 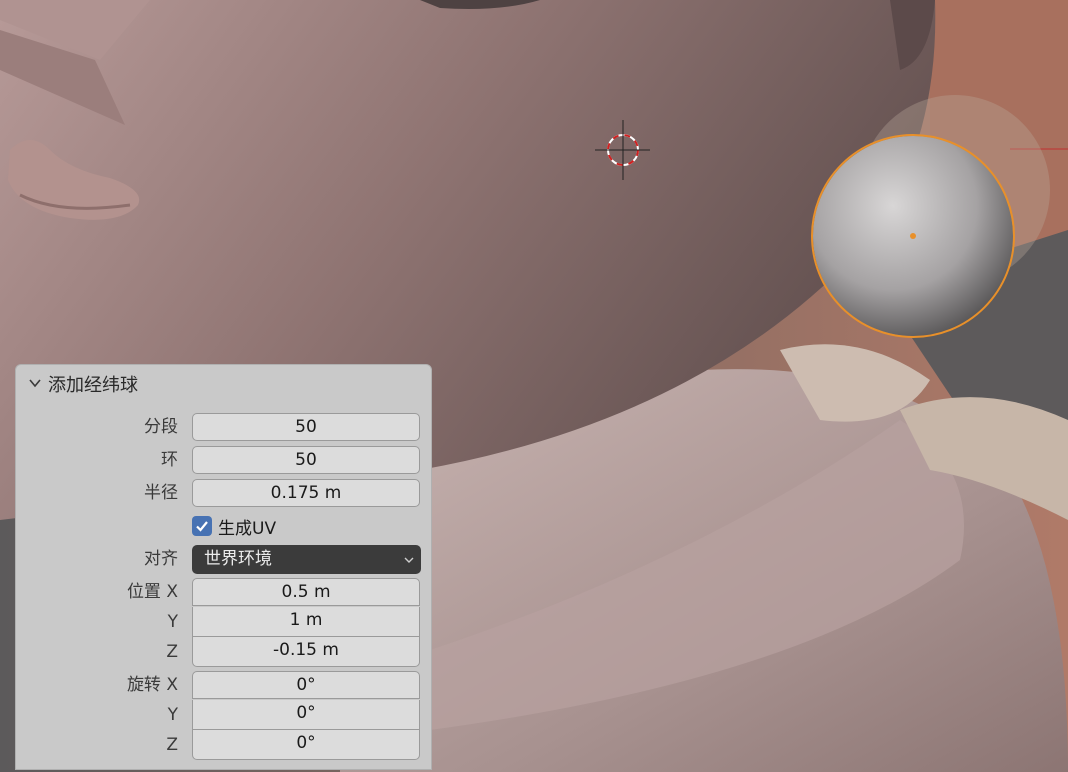 What do you see at coordinates (306, 427) in the screenshot?
I see `segments-field: 50` at bounding box center [306, 427].